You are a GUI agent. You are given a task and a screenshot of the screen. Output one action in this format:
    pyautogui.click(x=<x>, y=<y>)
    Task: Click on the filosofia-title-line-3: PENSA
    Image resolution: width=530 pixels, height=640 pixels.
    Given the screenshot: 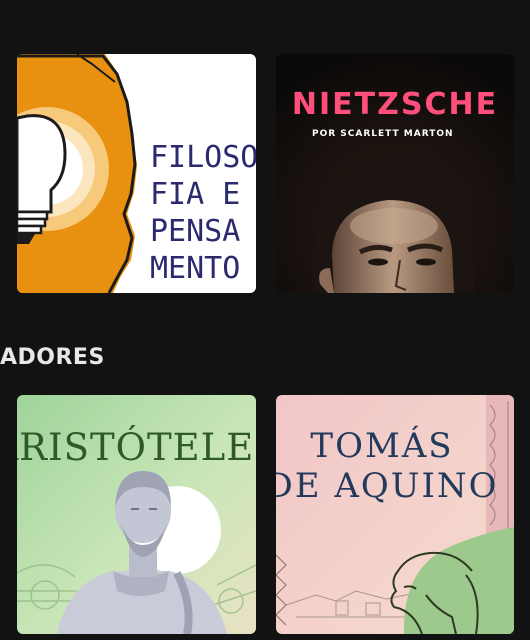 What is the action you would take?
    pyautogui.click(x=195, y=231)
    